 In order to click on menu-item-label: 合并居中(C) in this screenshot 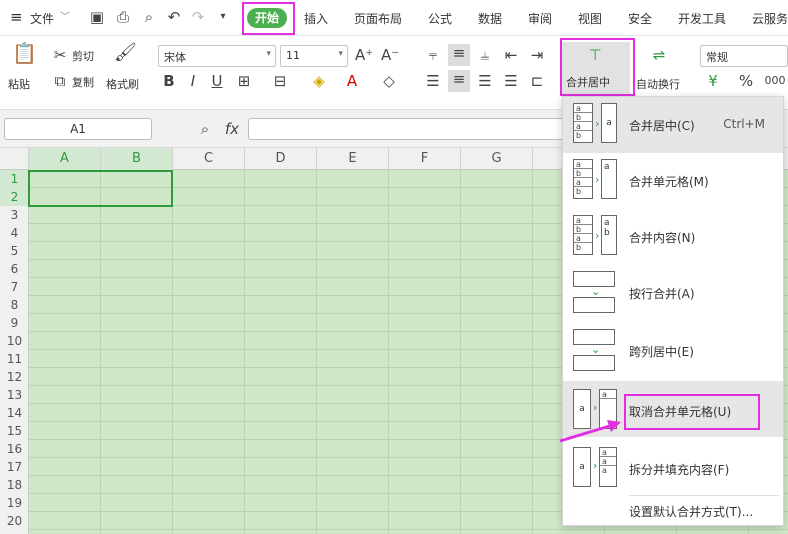, I will do `click(662, 126)`.